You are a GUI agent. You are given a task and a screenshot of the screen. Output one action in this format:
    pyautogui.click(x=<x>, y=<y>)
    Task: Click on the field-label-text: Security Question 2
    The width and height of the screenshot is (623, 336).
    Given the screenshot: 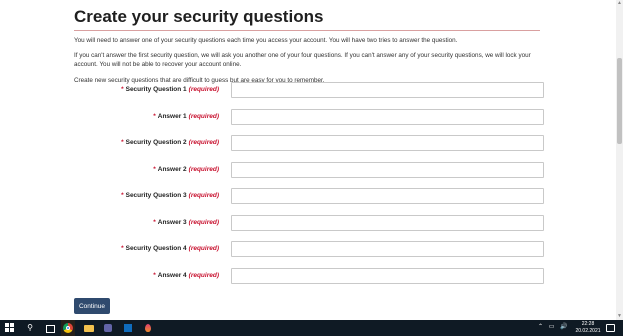 What is the action you would take?
    pyautogui.click(x=156, y=142)
    